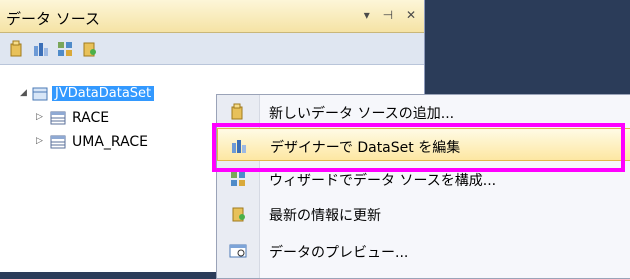 The image size is (630, 279). What do you see at coordinates (121, 119) in the screenshot?
I see `tree-item-race: ▷ RACE` at bounding box center [121, 119].